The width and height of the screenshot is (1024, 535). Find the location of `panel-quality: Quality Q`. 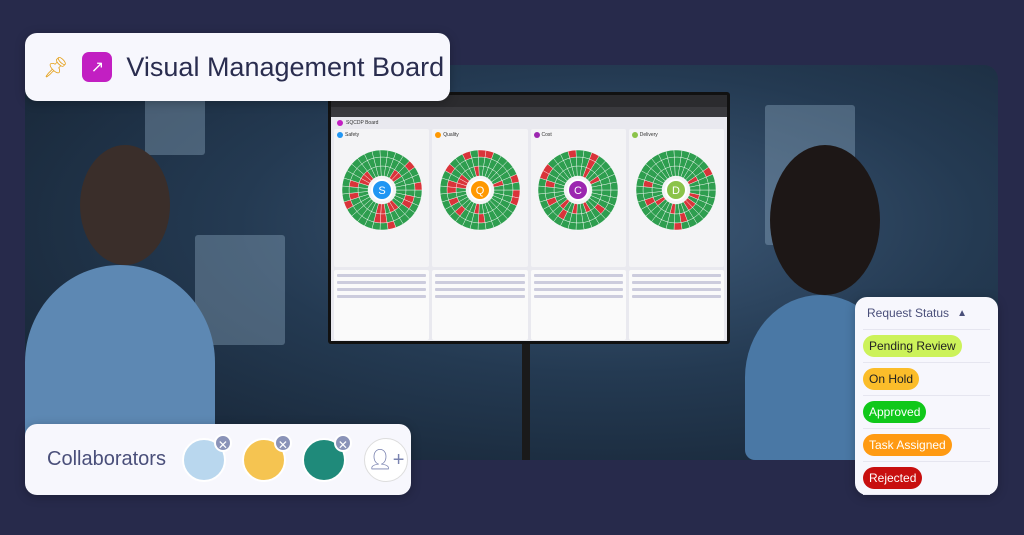

panel-quality: Quality Q is located at coordinates (480, 198).